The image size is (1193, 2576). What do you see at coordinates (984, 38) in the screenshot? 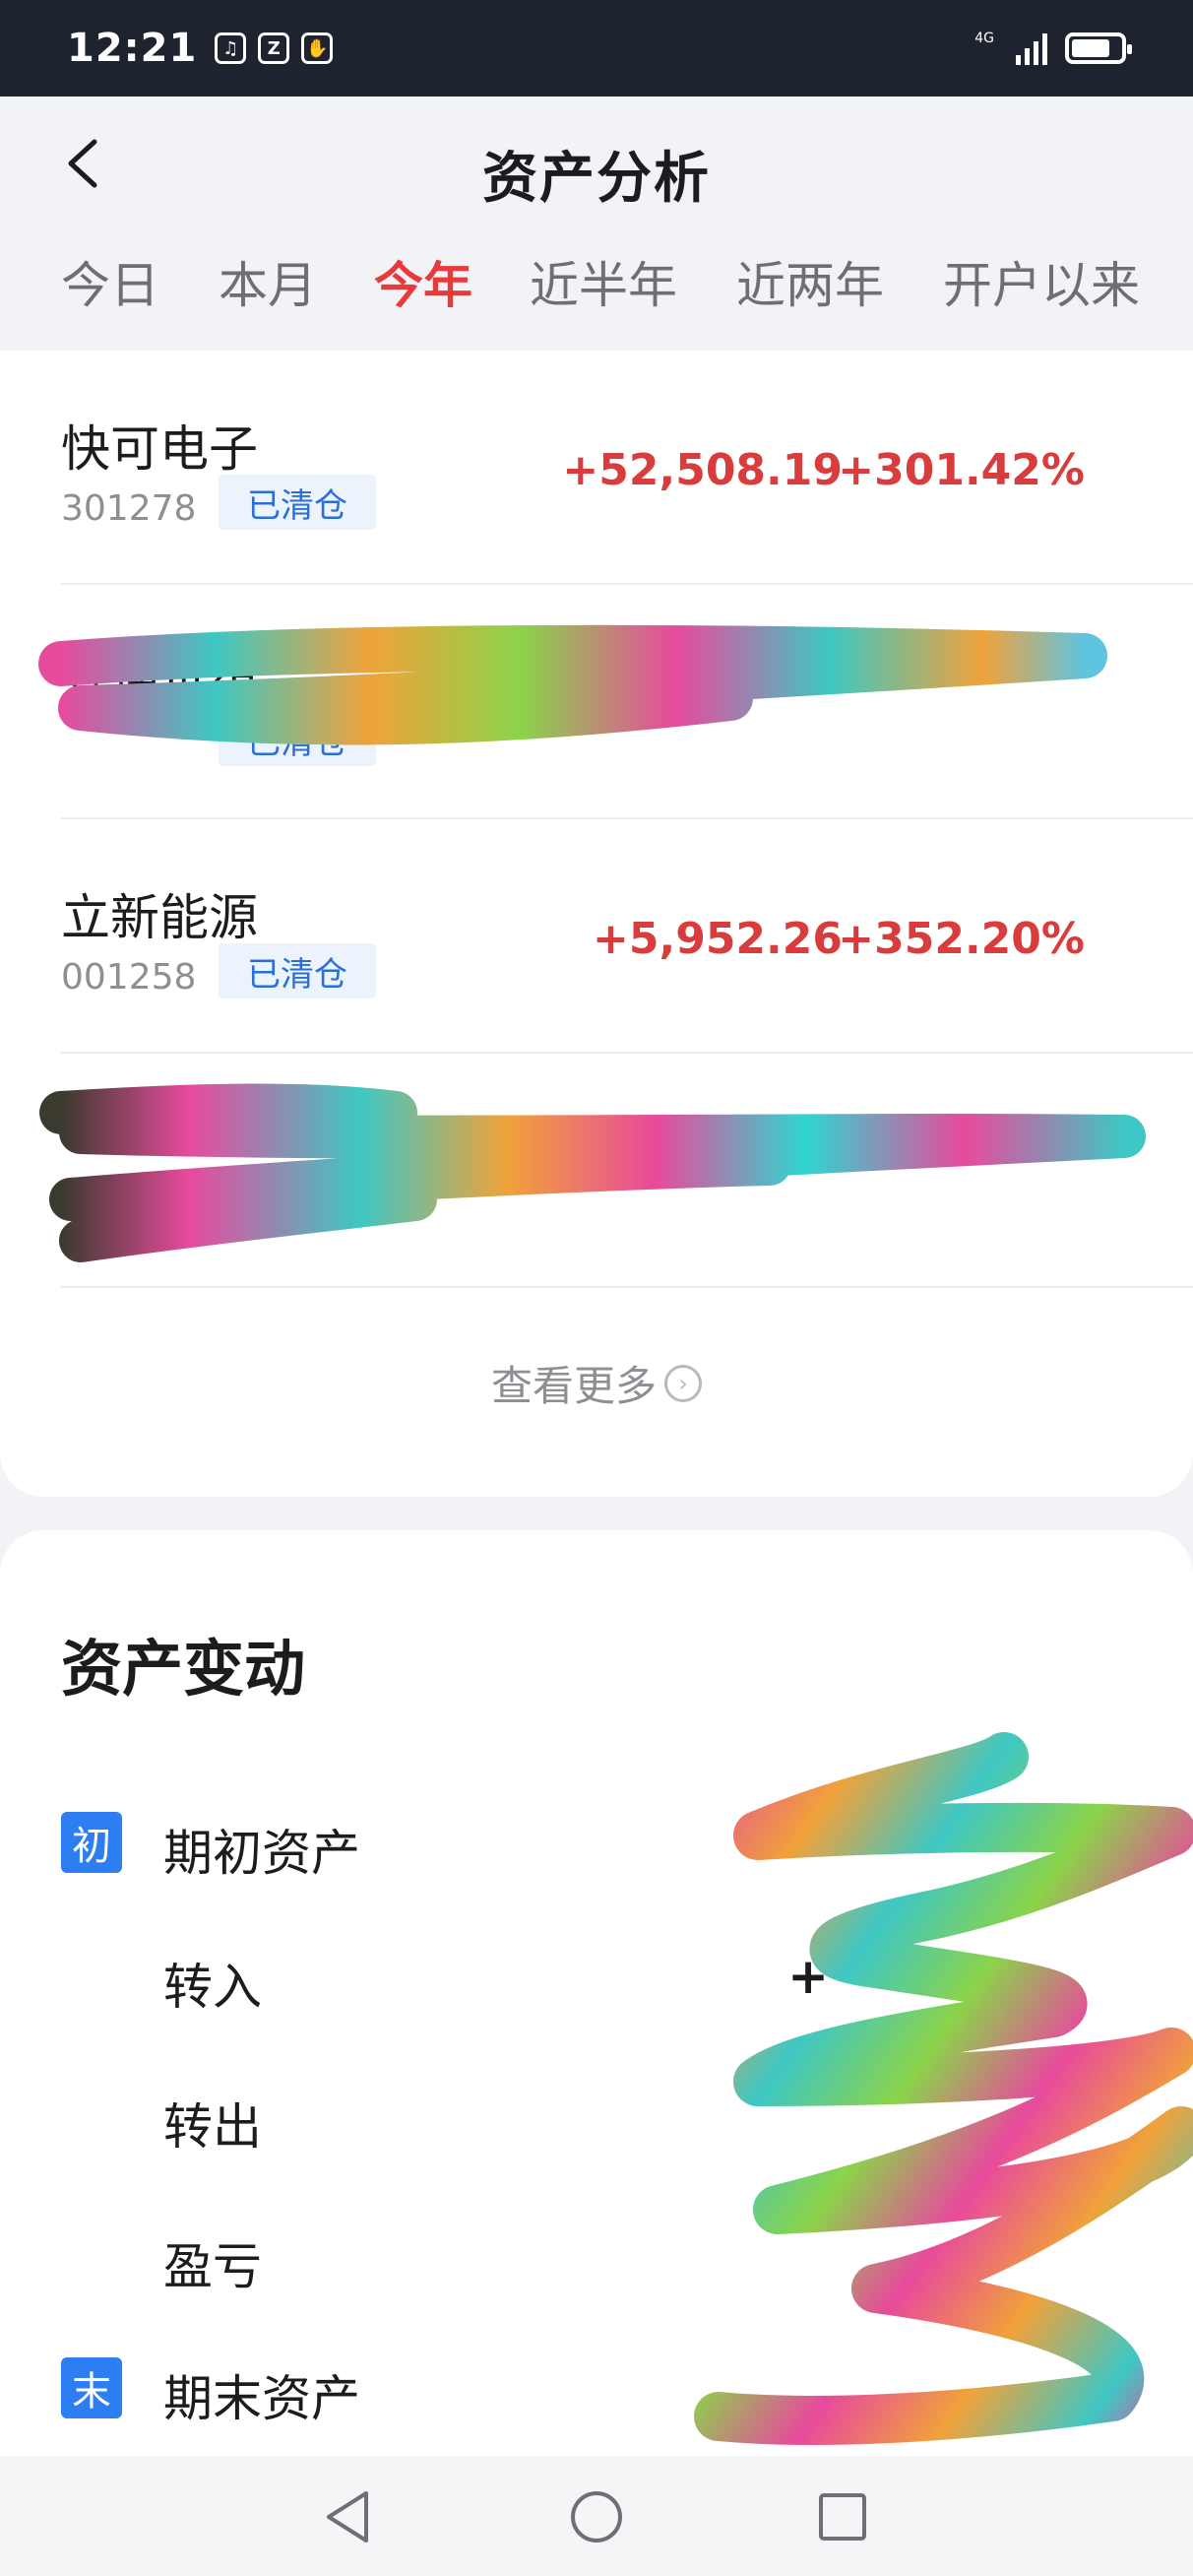
I see `network-type: 4G` at bounding box center [984, 38].